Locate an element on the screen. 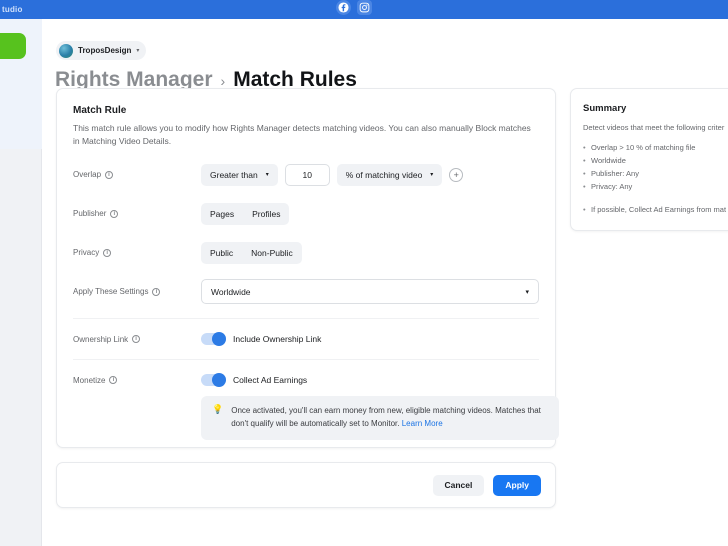  apply-button: Apply is located at coordinates (517, 485).